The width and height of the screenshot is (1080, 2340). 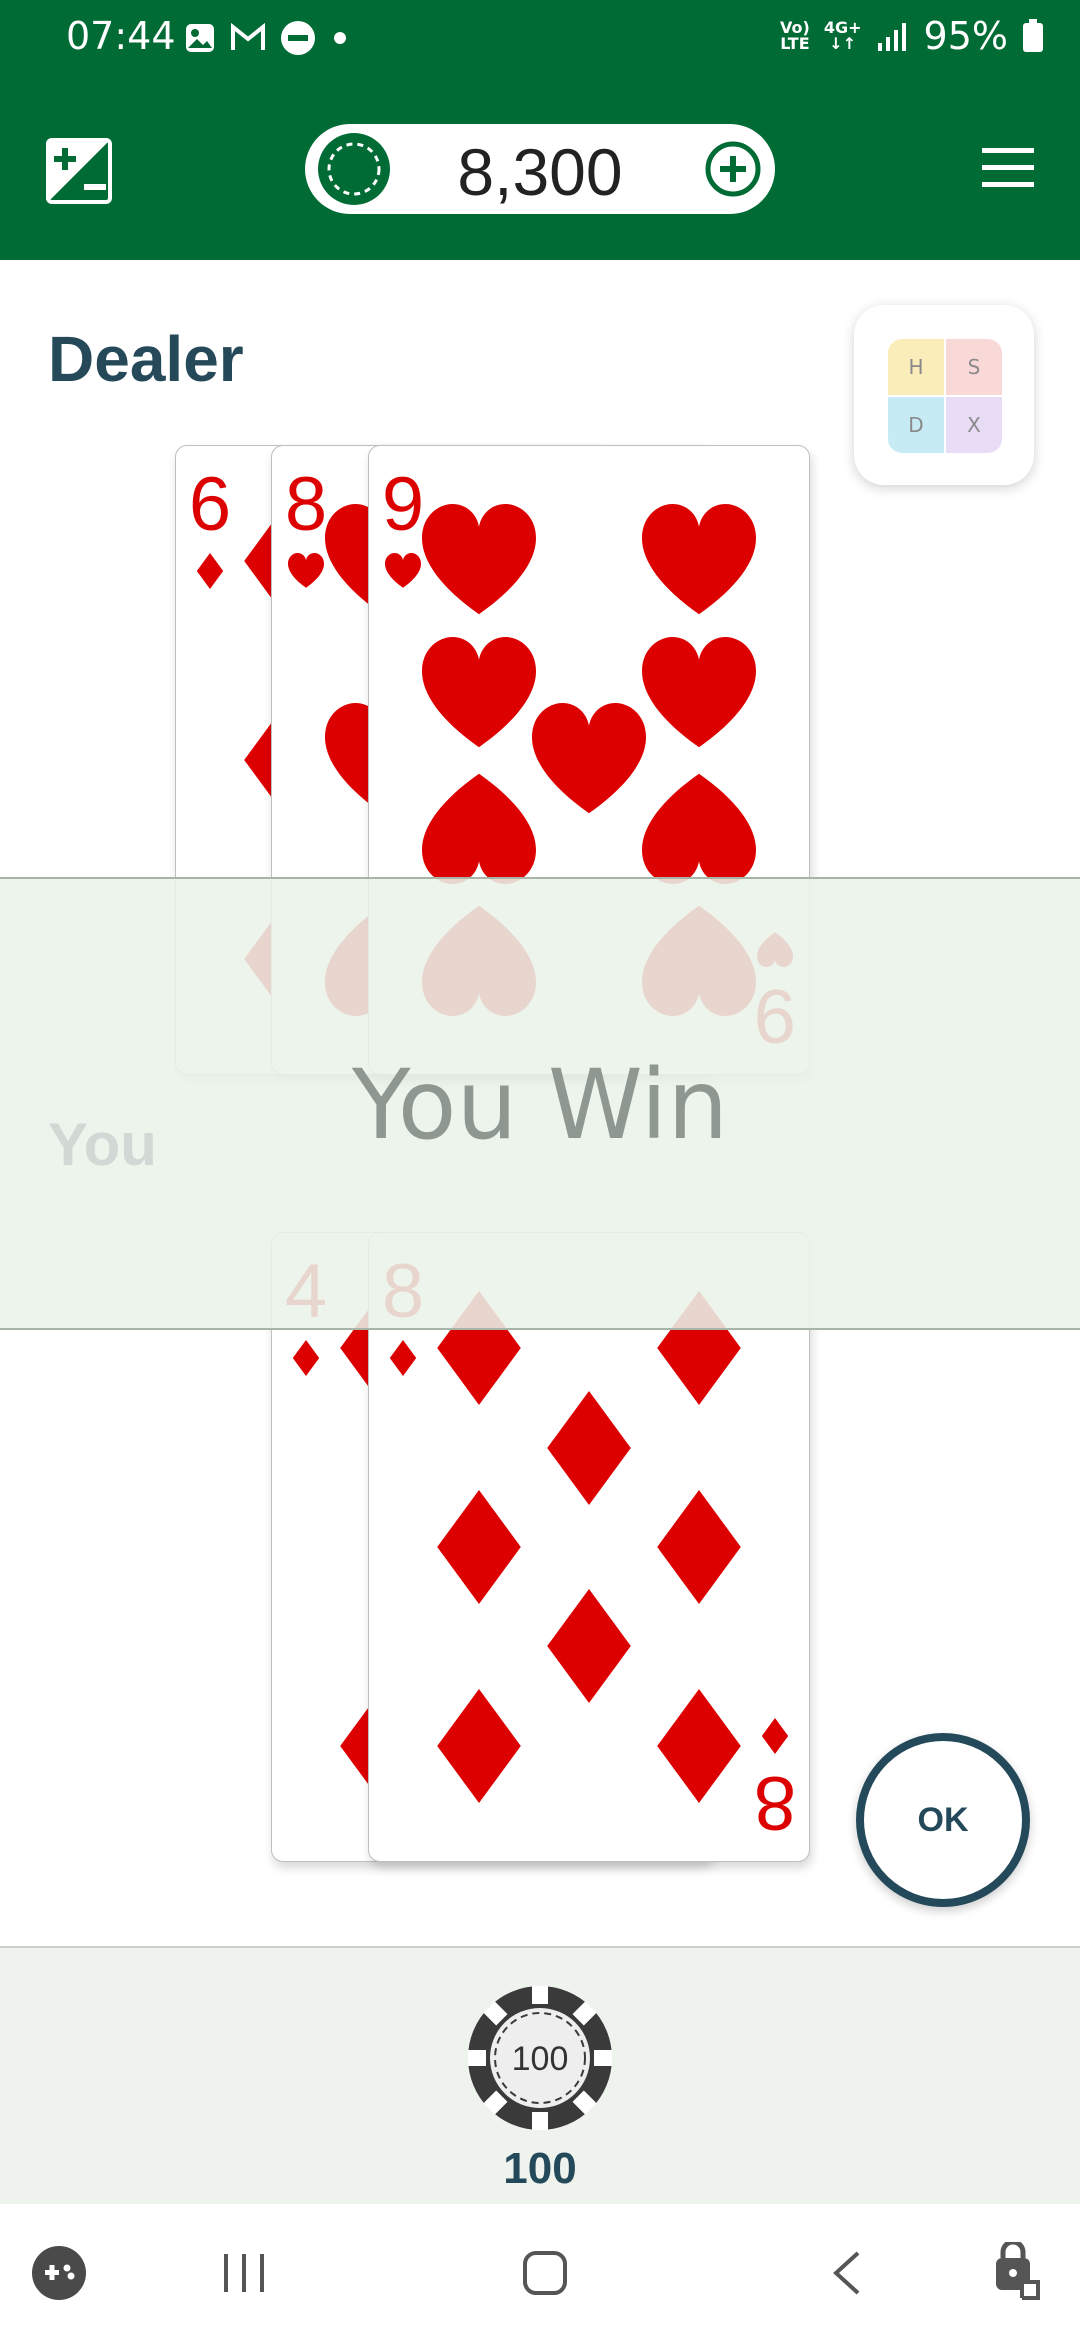 What do you see at coordinates (540, 40) in the screenshot?
I see `status-bar: 07:44 Vo) LTE 4G+ ↓↑ 95%` at bounding box center [540, 40].